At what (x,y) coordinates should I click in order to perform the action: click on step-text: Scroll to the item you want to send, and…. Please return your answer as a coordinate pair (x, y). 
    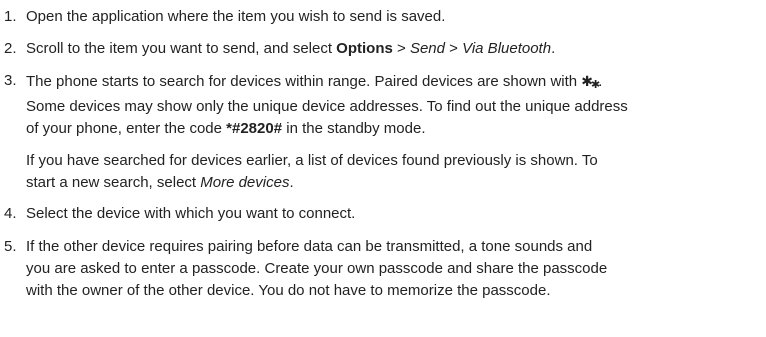
    Looking at the image, I should click on (390, 49).